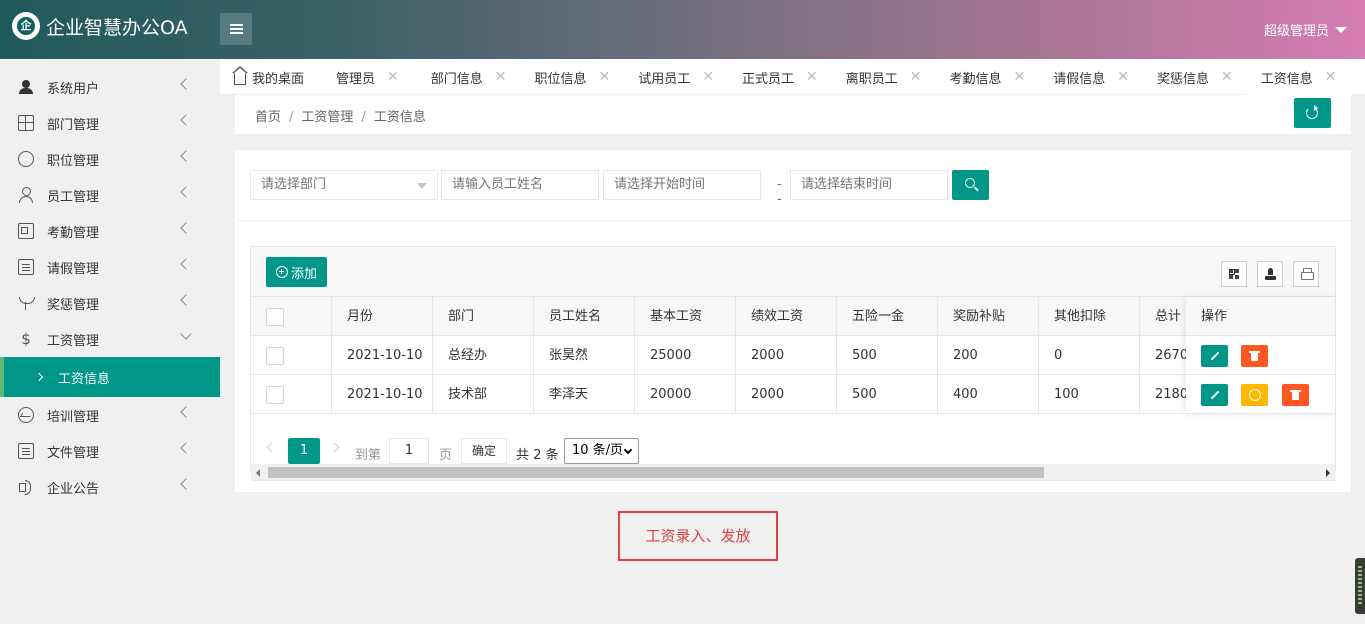  Describe the element at coordinates (786, 355) in the screenshot. I see `table-cell: 2000` at that location.